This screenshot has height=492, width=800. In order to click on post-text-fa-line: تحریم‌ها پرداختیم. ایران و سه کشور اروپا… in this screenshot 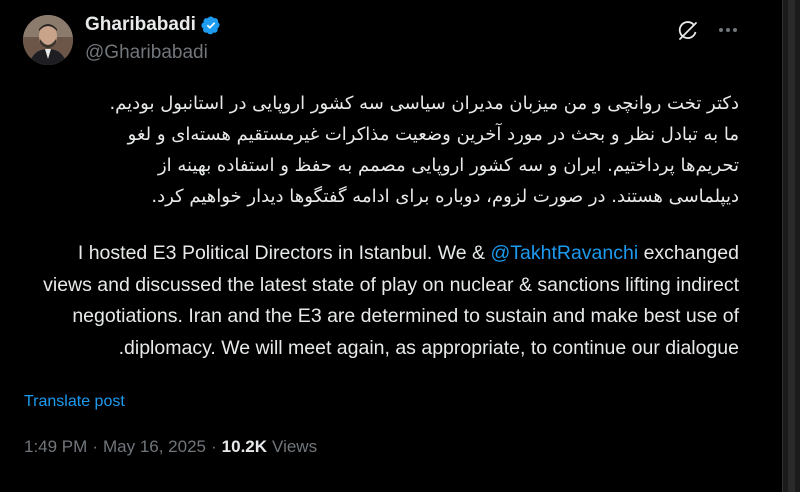, I will do `click(448, 165)`.